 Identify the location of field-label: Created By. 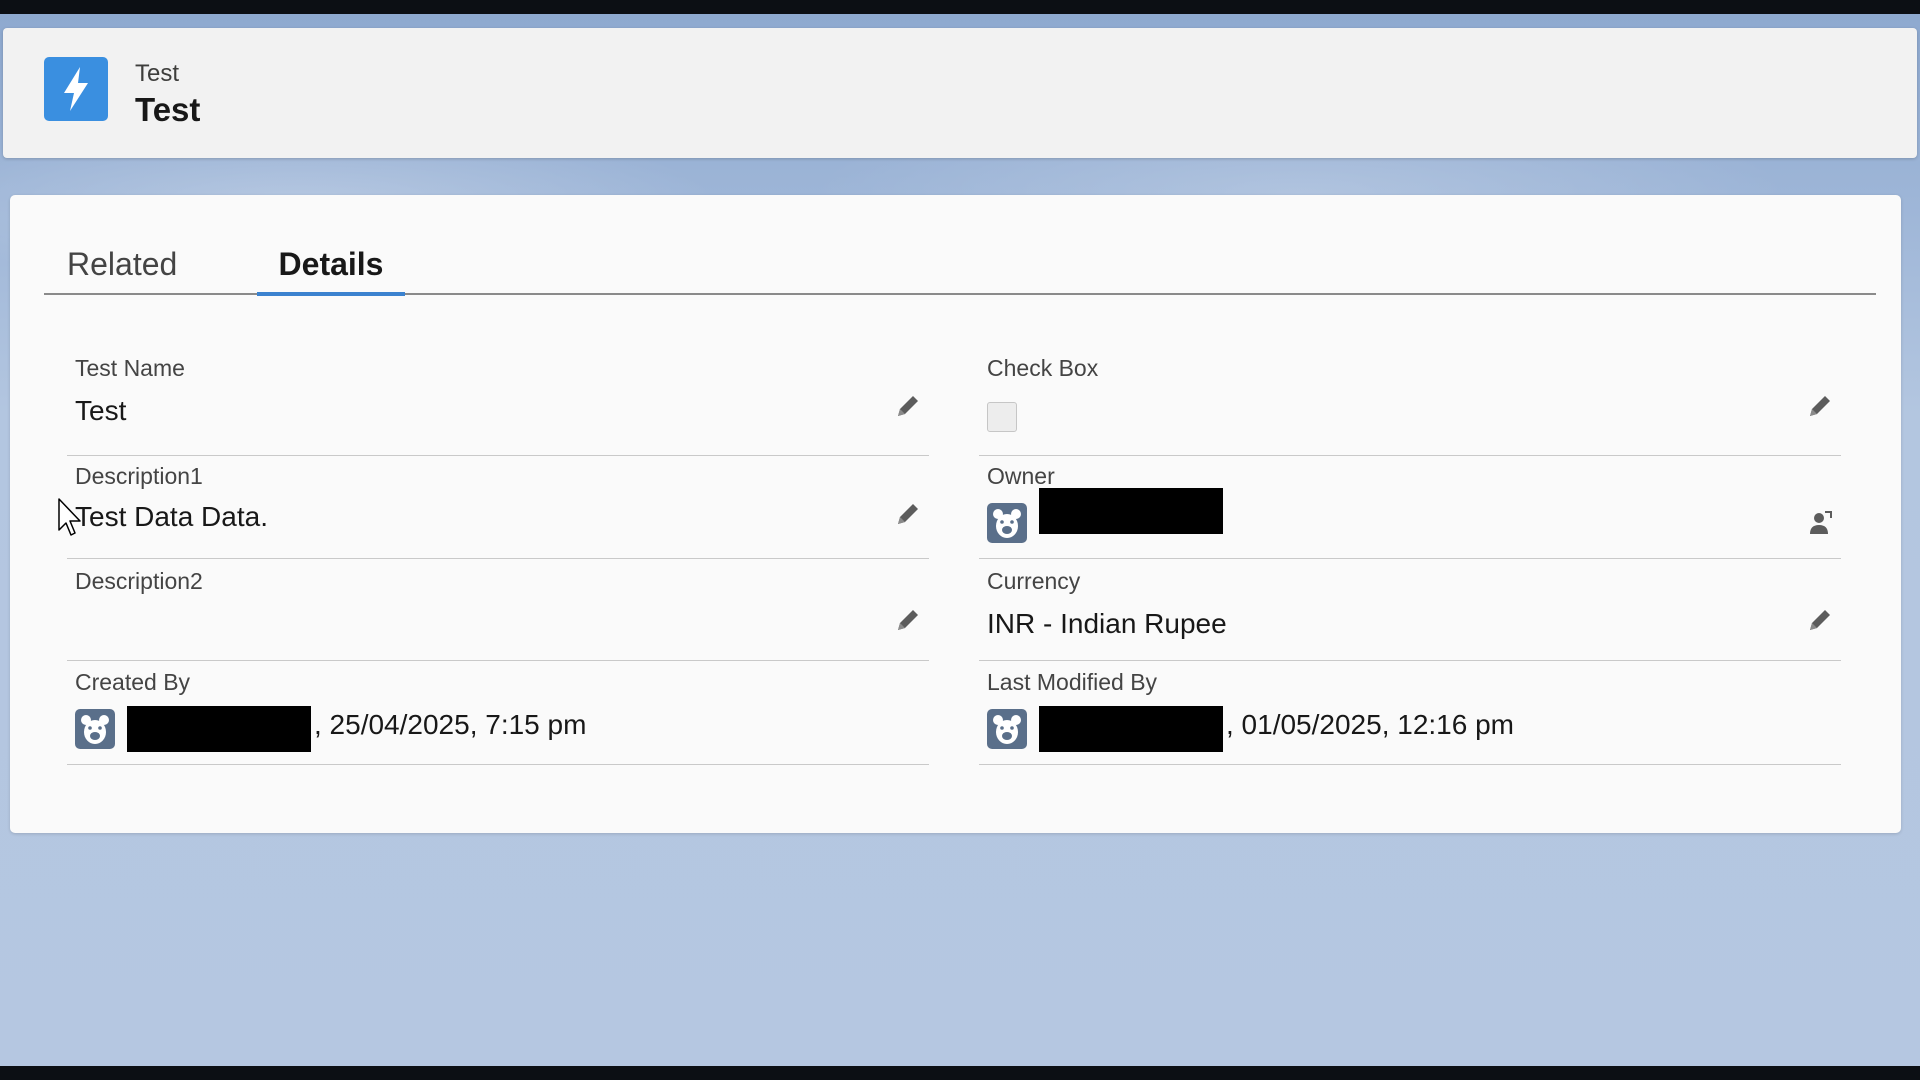
(133, 682).